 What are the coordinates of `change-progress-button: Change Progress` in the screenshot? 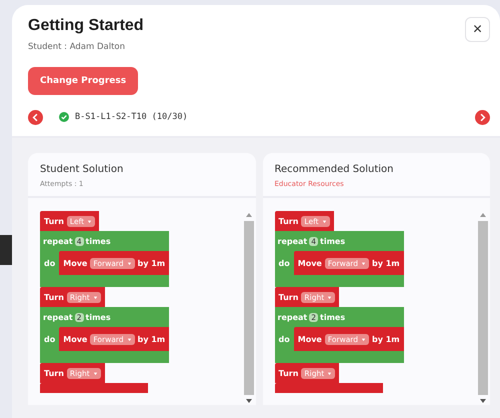 It's located at (83, 81).